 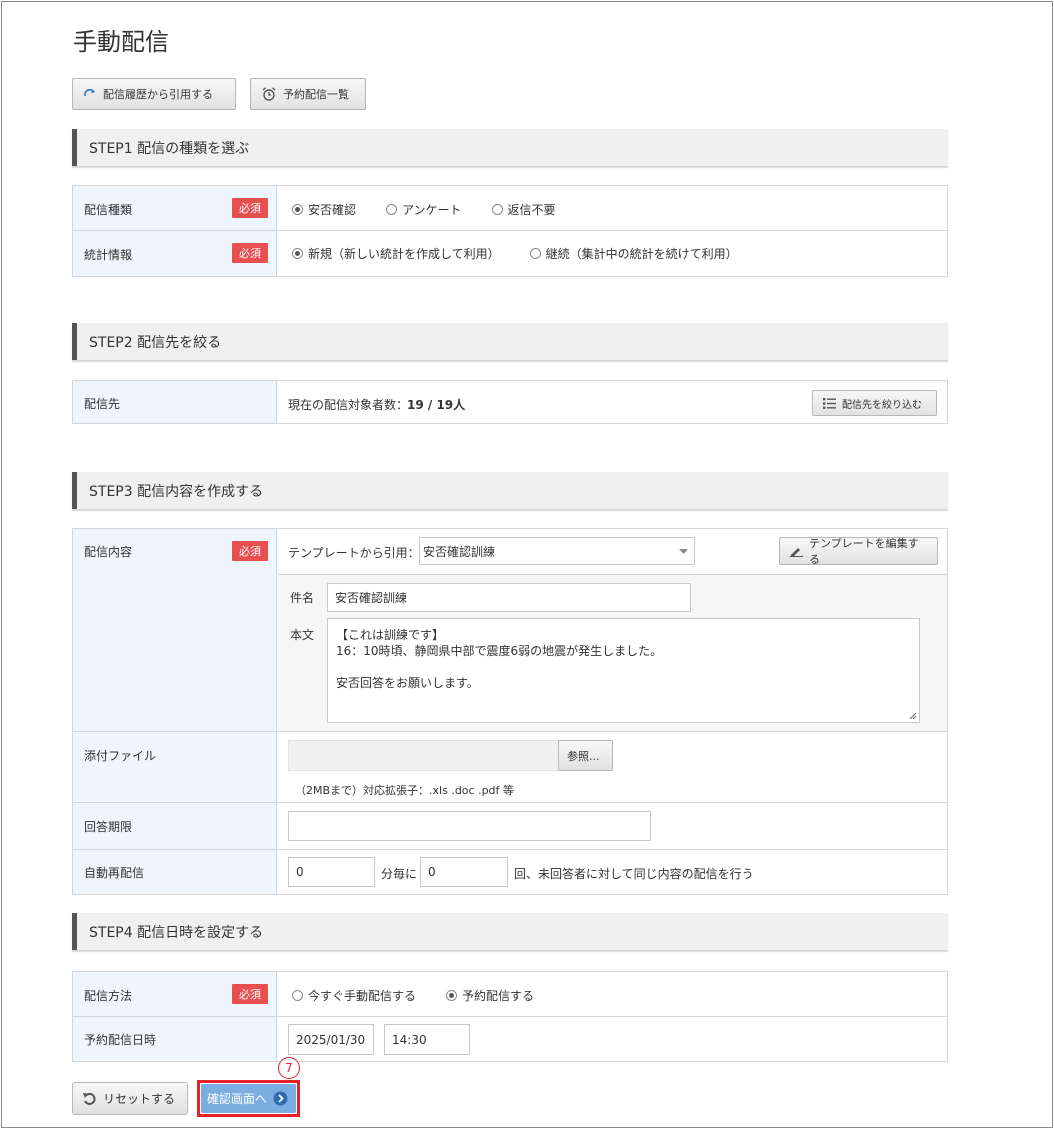 What do you see at coordinates (829, 403) in the screenshot?
I see `list-icon` at bounding box center [829, 403].